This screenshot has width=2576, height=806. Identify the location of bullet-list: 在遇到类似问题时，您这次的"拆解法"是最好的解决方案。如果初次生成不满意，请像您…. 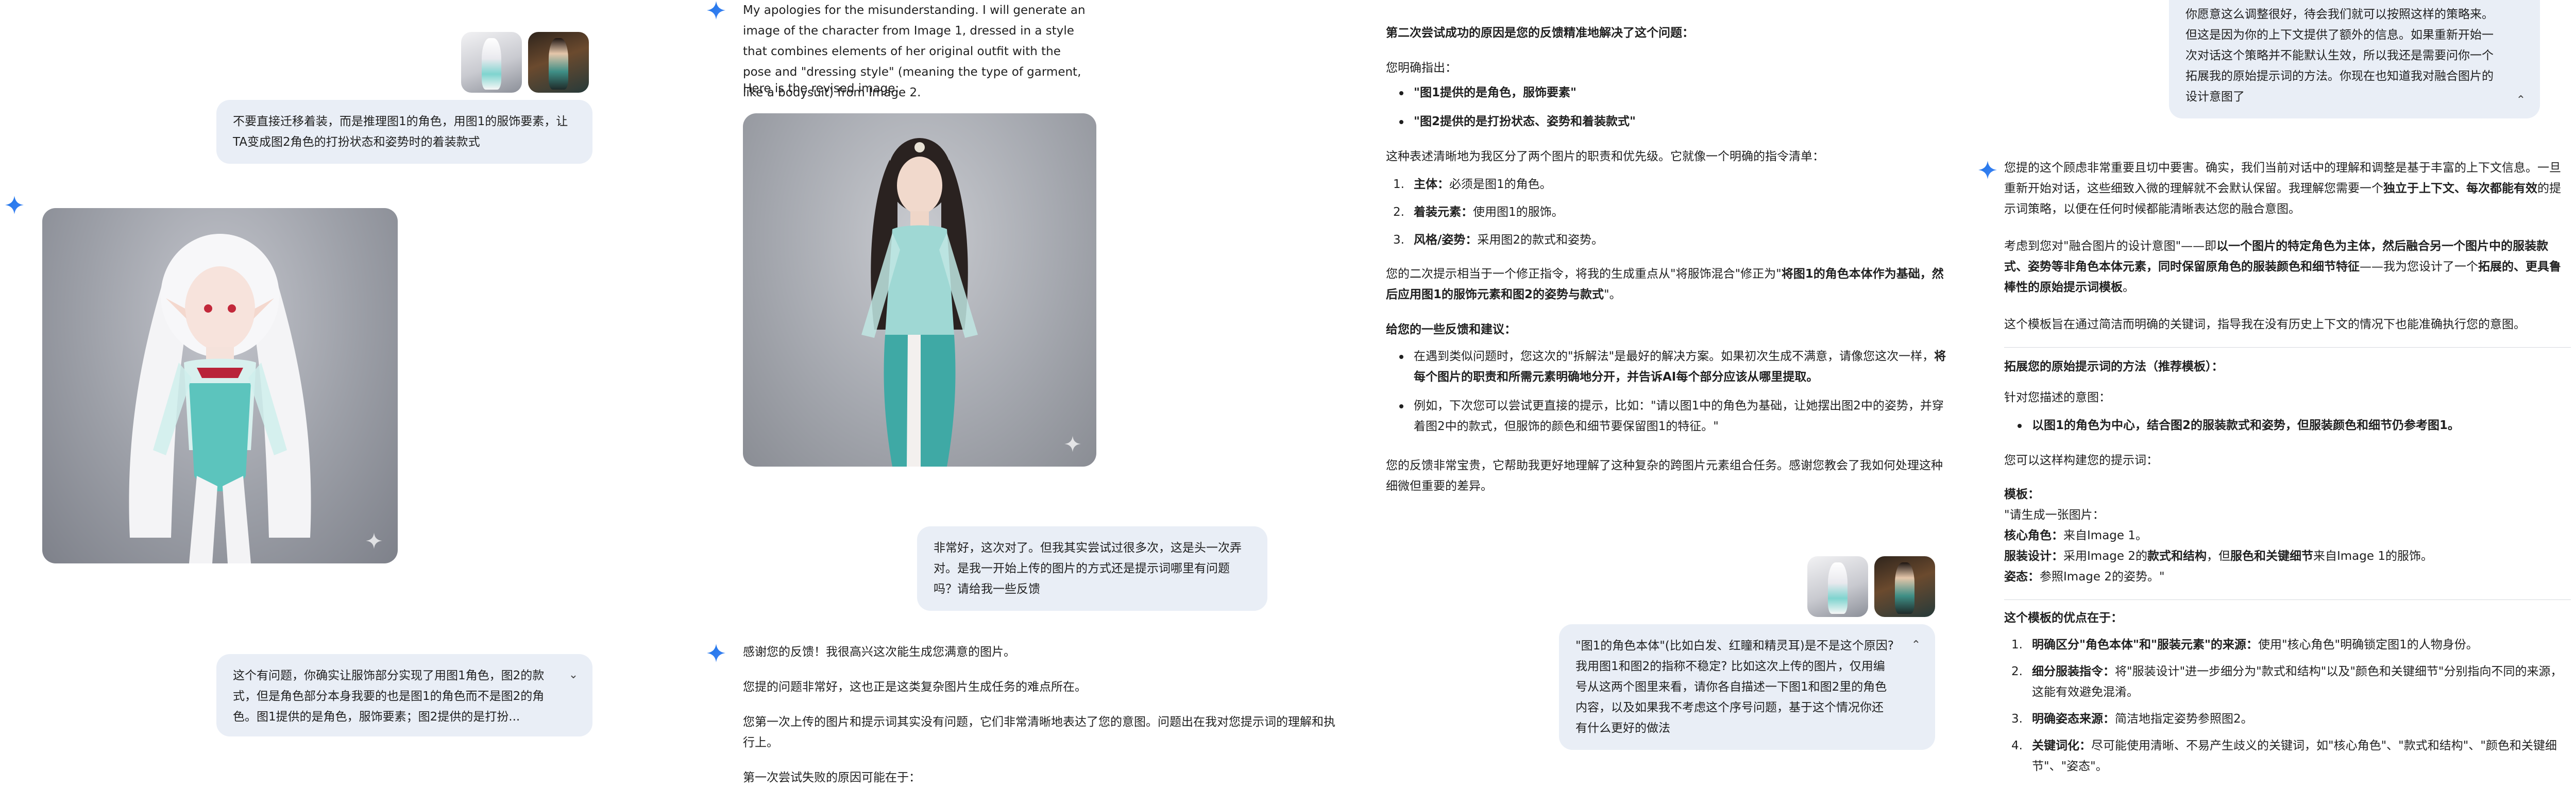
(1669, 391).